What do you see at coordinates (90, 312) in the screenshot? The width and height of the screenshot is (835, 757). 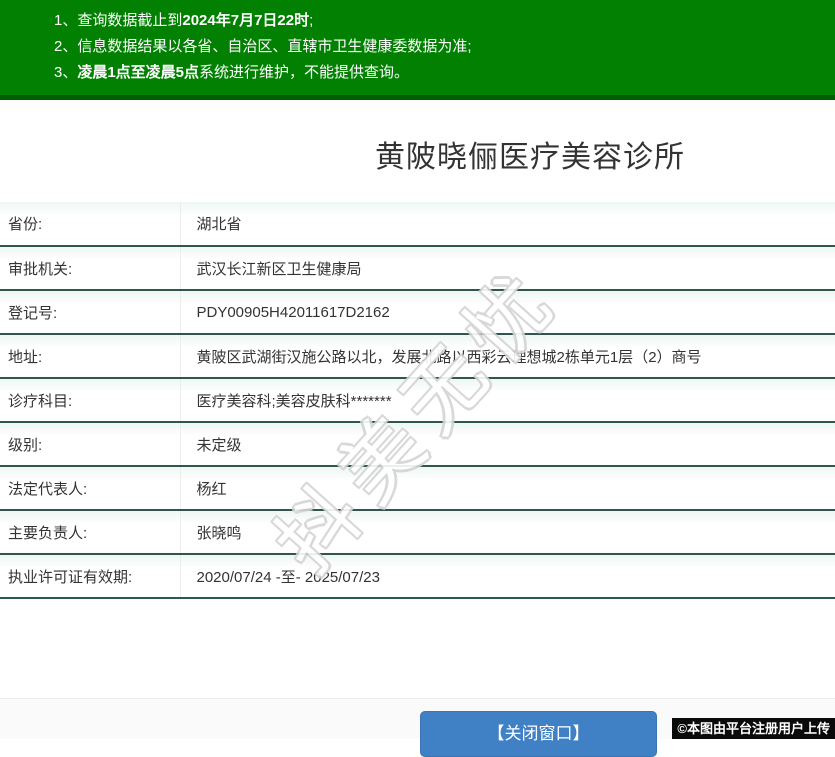 I see `row-label: 登记号:` at bounding box center [90, 312].